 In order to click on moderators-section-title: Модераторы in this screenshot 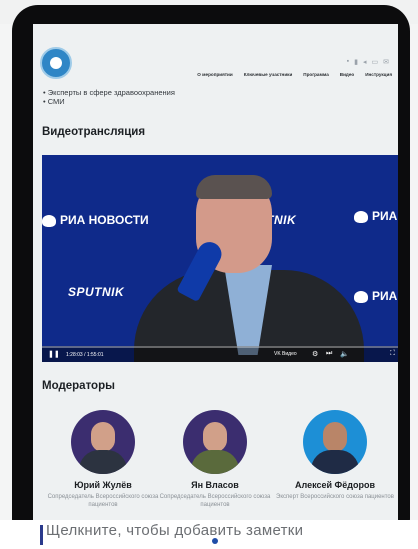, I will do `click(78, 386)`.